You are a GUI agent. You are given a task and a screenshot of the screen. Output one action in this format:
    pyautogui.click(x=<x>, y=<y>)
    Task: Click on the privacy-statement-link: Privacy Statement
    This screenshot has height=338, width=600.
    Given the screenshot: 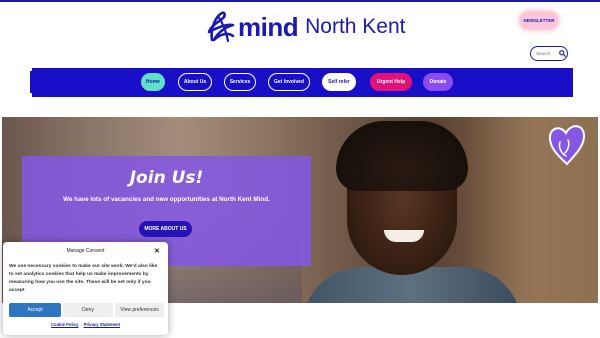 What is the action you would take?
    pyautogui.click(x=102, y=324)
    